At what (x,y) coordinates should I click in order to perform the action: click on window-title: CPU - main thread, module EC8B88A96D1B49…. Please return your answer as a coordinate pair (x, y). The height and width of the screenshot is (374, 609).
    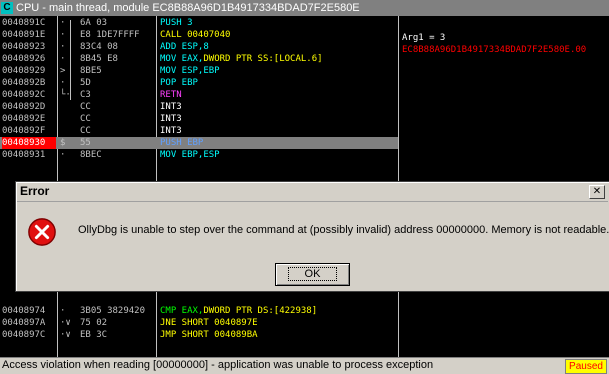
    Looking at the image, I should click on (188, 8).